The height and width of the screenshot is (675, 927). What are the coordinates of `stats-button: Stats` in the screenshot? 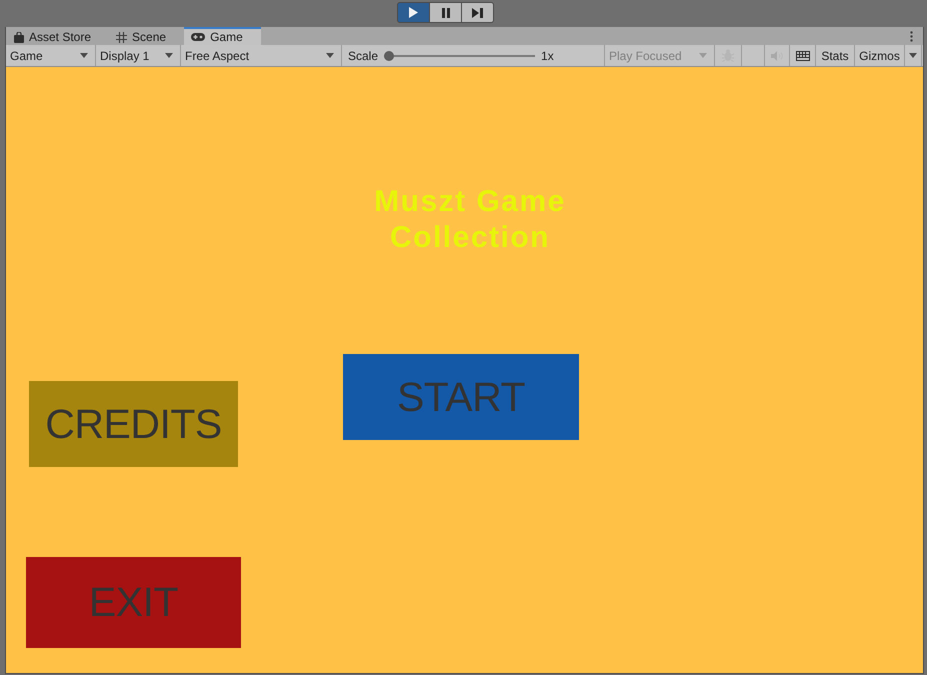 It's located at (835, 55).